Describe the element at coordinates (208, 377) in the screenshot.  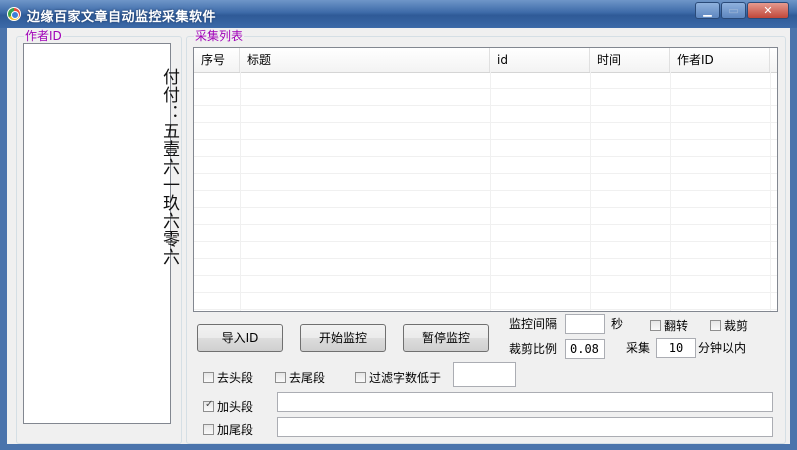
I see `remove-head-checkbox-box` at that location.